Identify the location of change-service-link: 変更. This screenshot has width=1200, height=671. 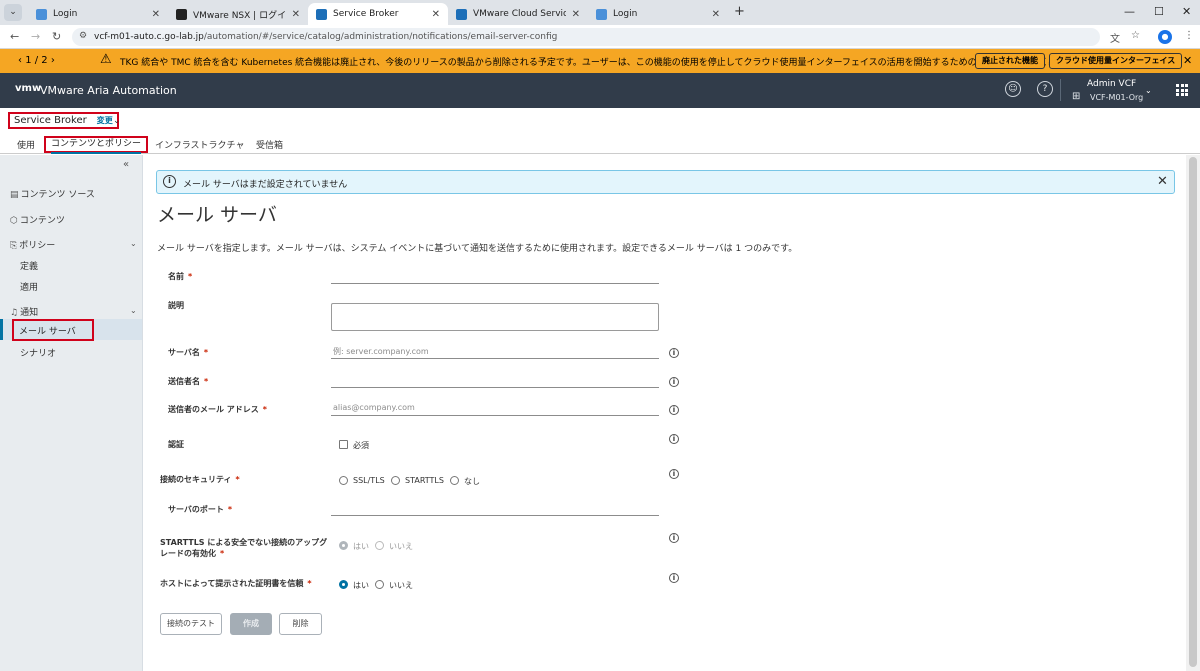
(105, 120).